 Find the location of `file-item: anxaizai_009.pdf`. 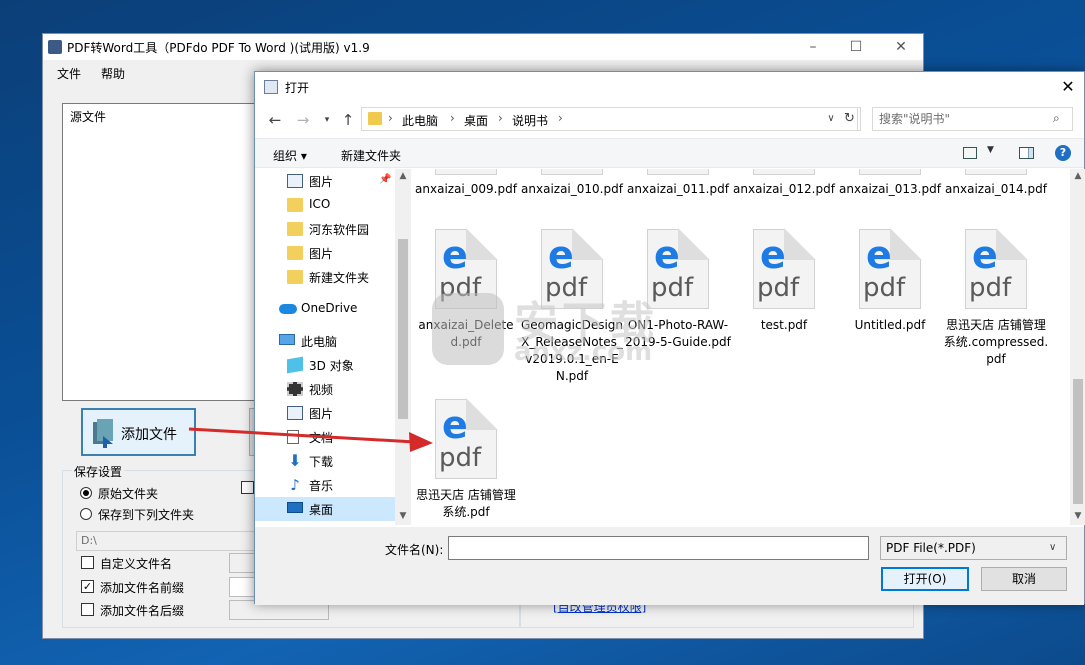

file-item: anxaizai_009.pdf is located at coordinates (466, 189).